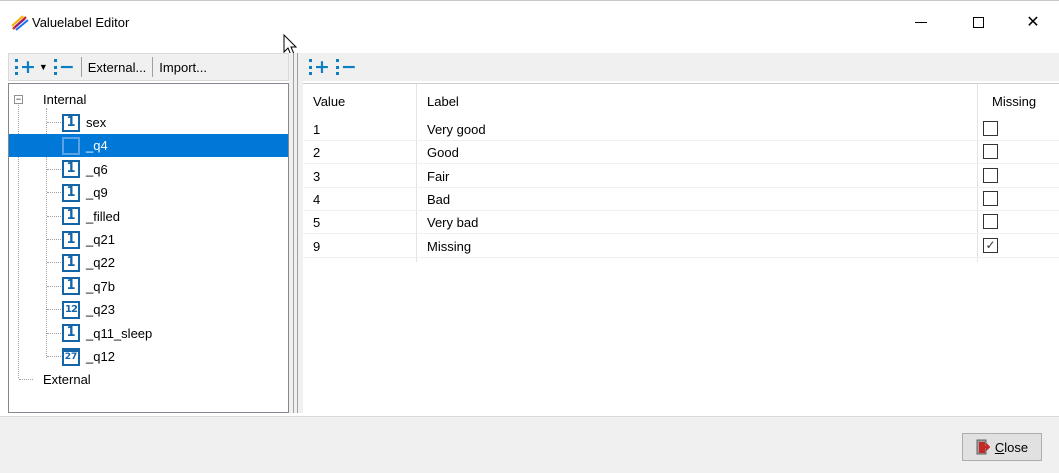 The height and width of the screenshot is (473, 1059). I want to click on table-row: 3 Fair, so click(681, 176).